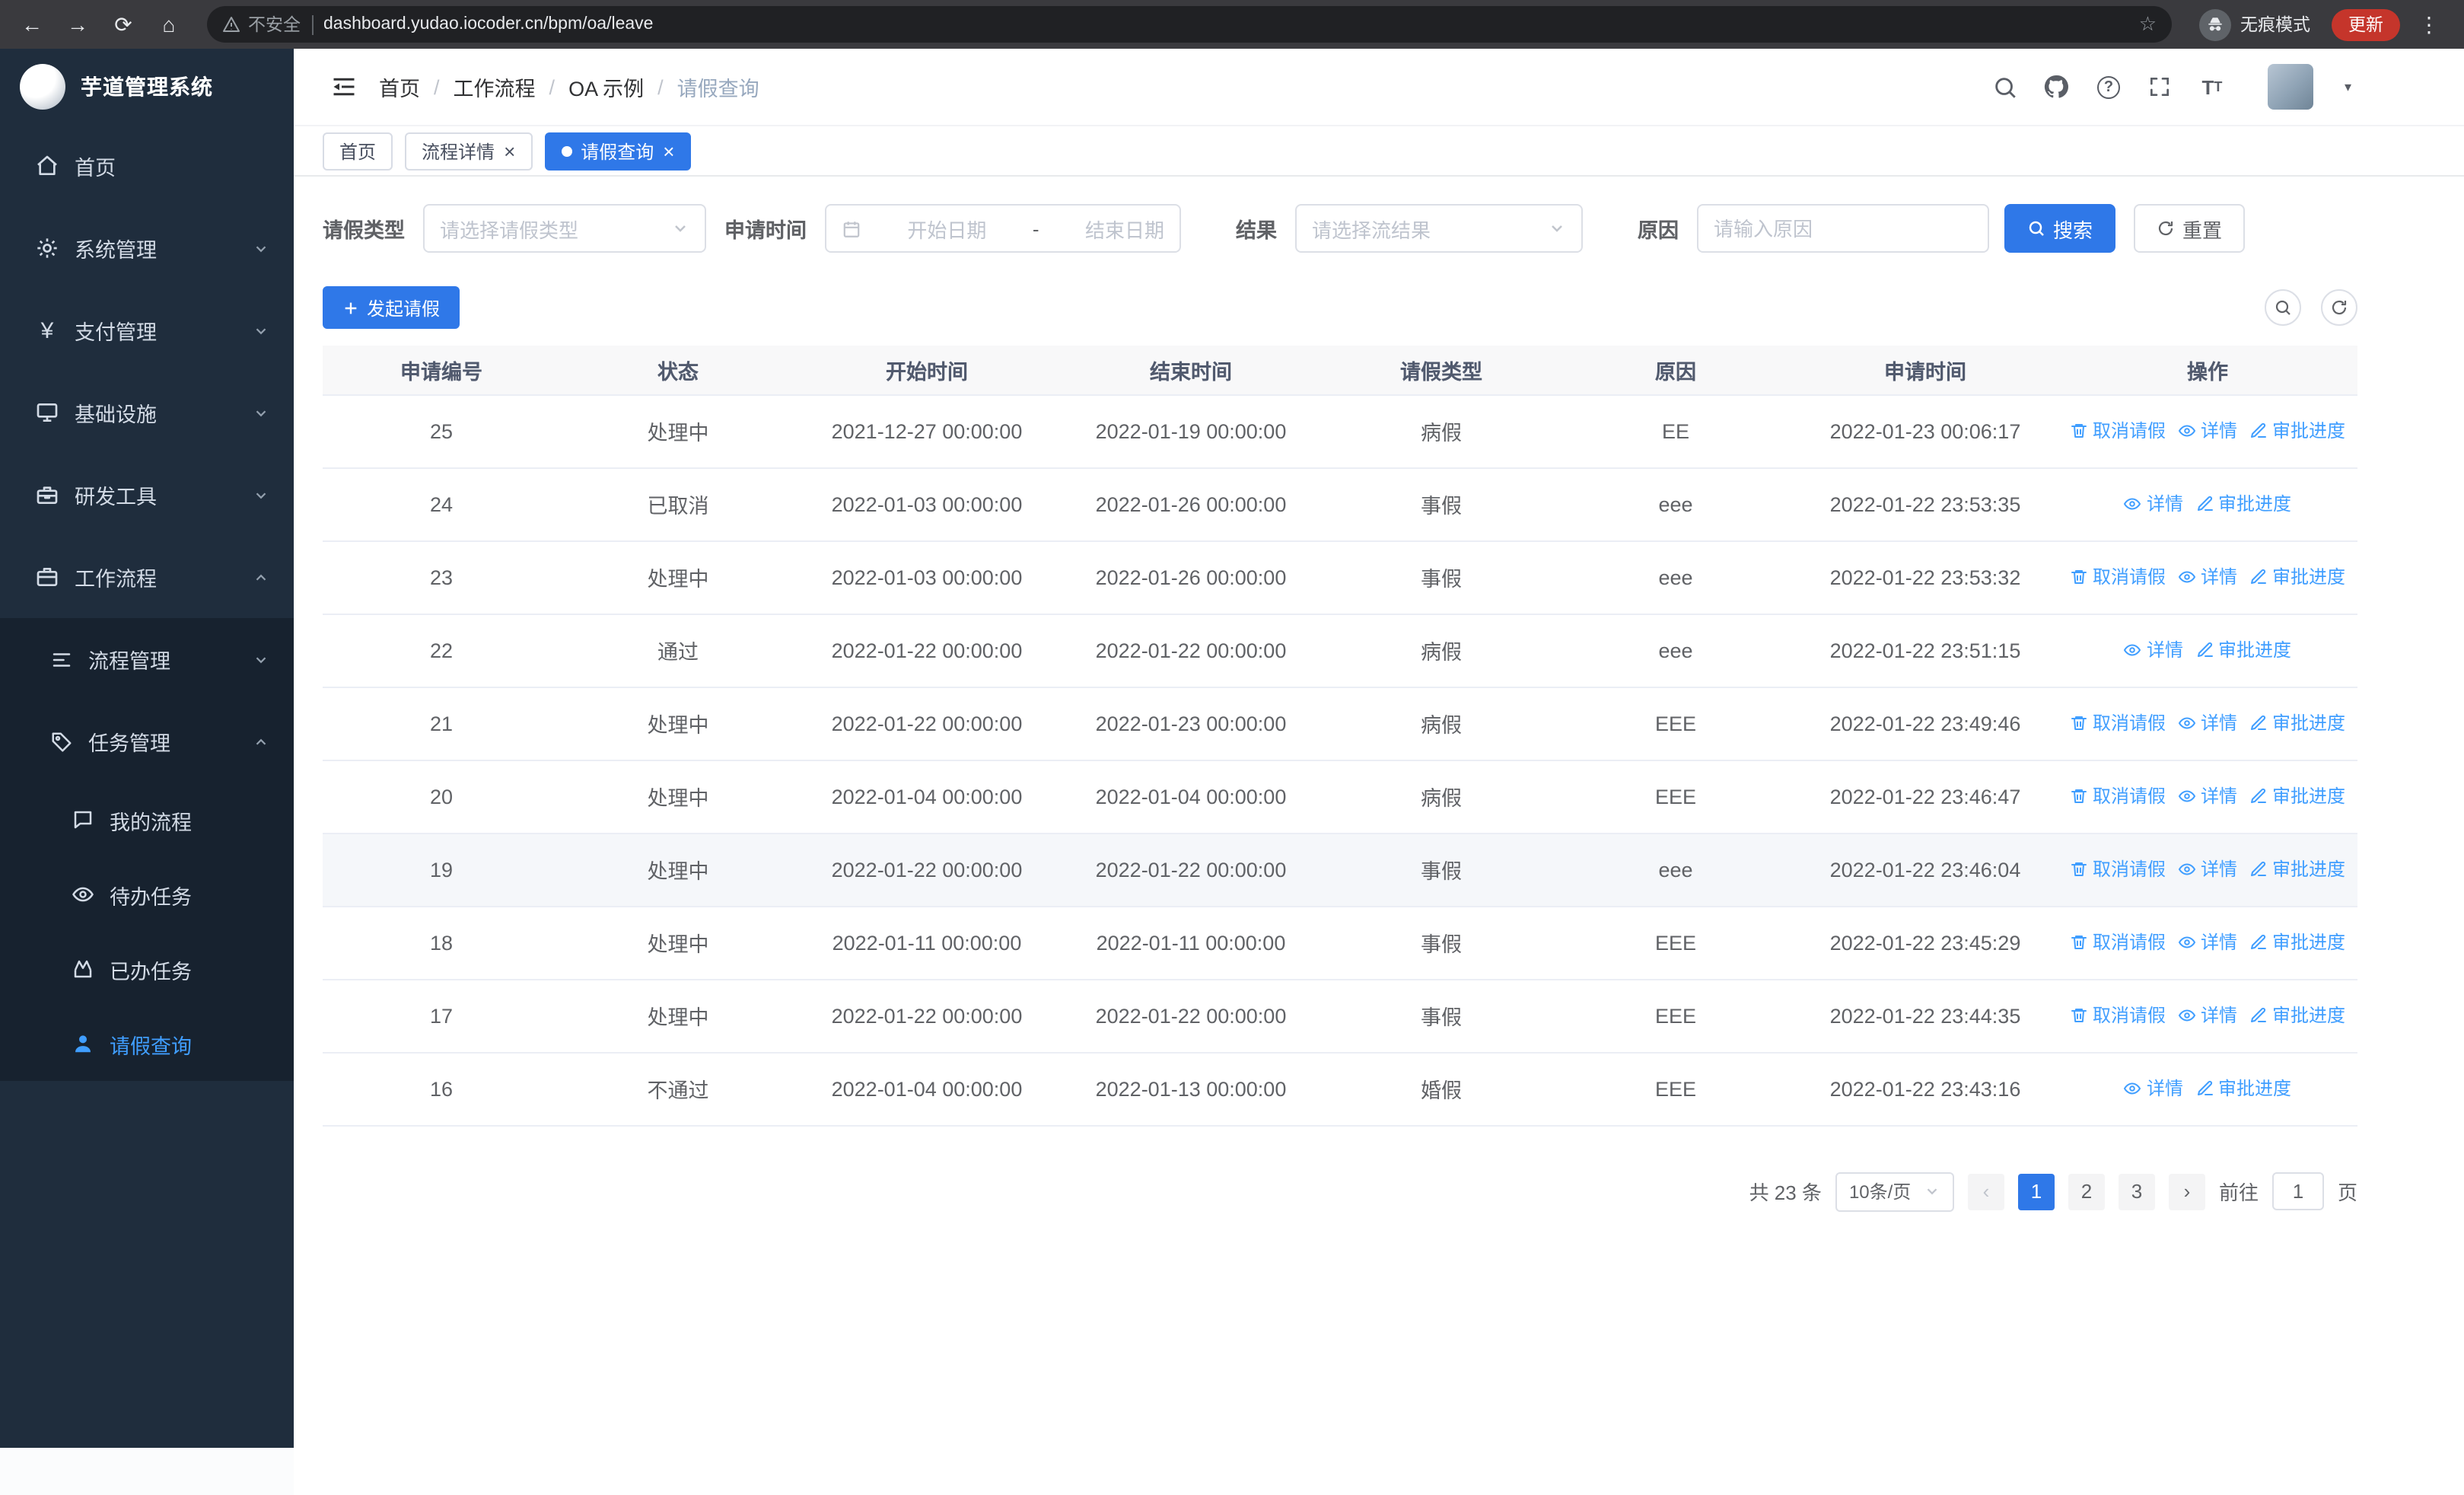 The width and height of the screenshot is (2464, 1495). I want to click on leave-type-select: 请选择请假类型, so click(564, 228).